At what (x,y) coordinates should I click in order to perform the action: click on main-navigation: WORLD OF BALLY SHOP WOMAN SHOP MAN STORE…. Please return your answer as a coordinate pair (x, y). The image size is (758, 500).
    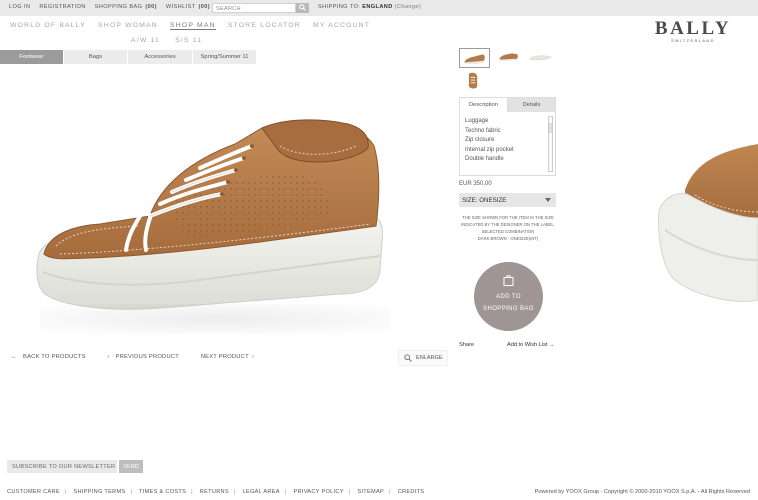
    Looking at the image, I should click on (194, 26).